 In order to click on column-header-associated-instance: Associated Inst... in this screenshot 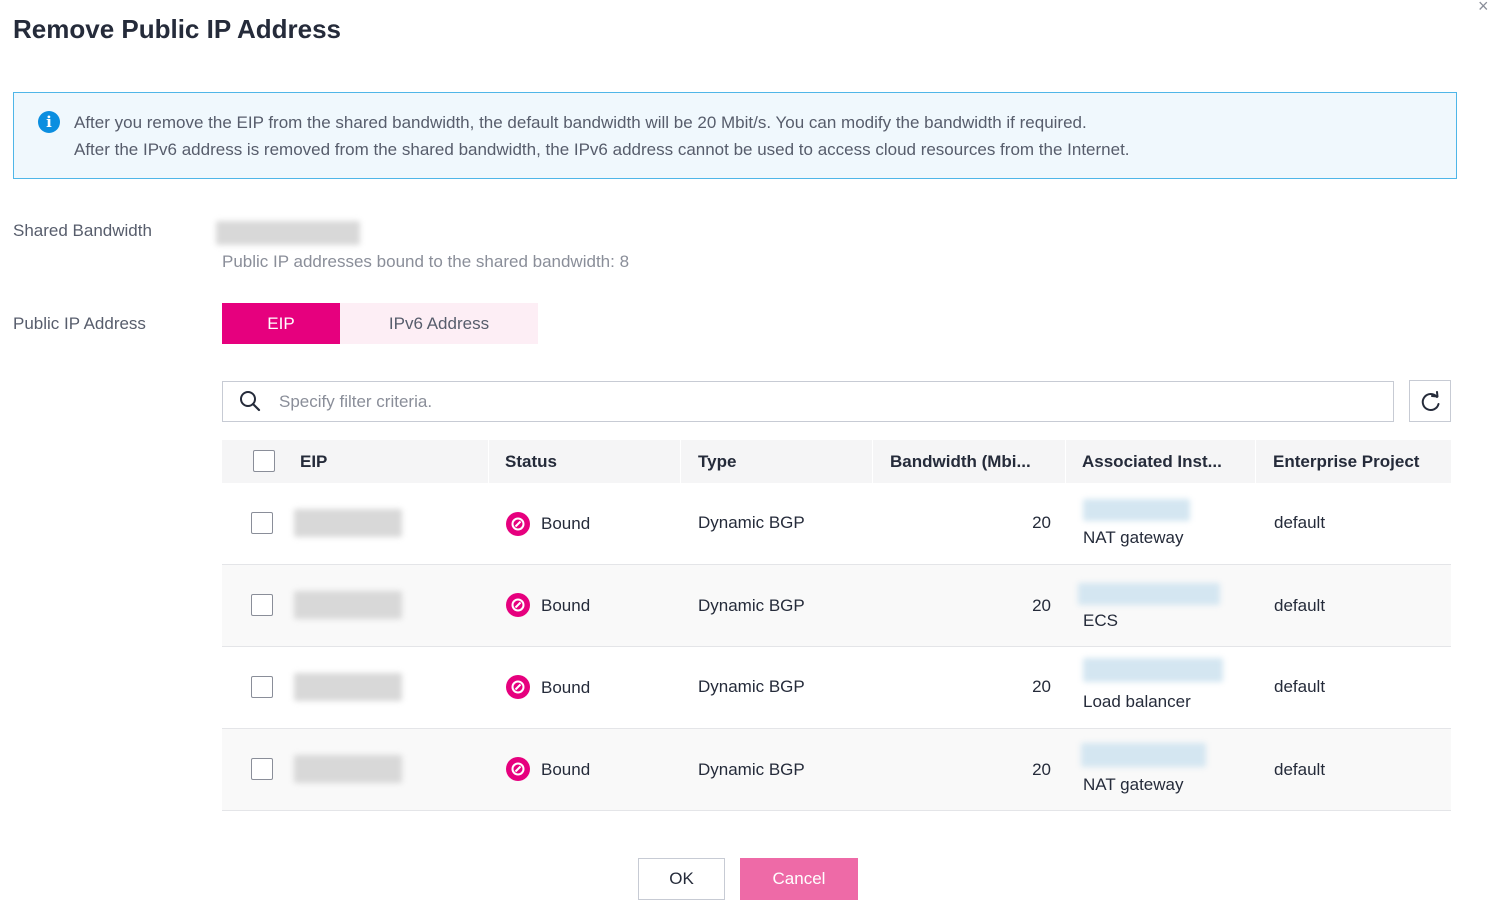, I will do `click(1152, 461)`.